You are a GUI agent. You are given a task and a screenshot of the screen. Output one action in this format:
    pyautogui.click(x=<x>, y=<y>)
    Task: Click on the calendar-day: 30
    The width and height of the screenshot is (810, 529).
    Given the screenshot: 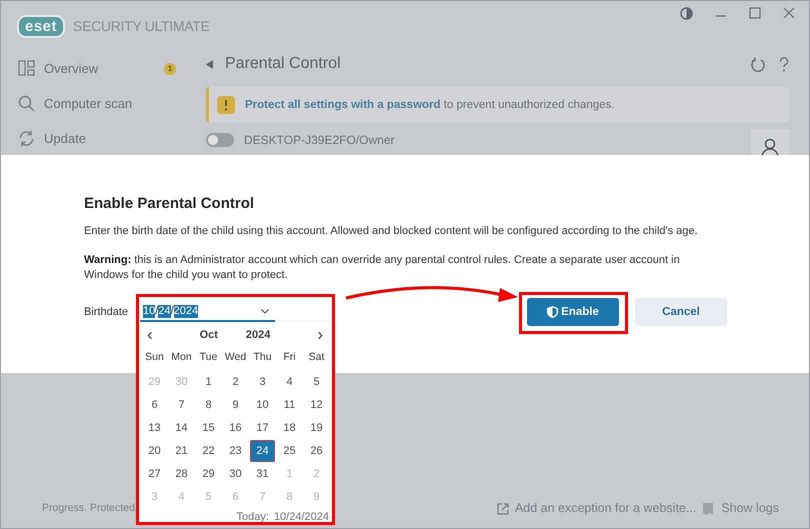 What is the action you would take?
    pyautogui.click(x=235, y=474)
    